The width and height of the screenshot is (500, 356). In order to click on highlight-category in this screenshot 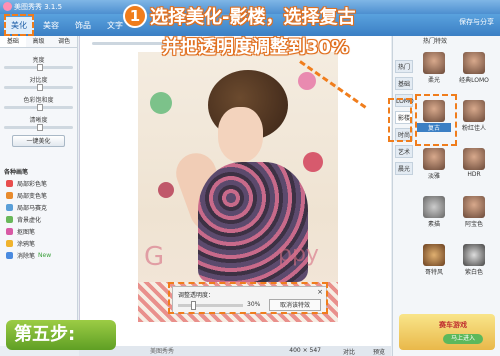, I will do `click(400, 120)`.